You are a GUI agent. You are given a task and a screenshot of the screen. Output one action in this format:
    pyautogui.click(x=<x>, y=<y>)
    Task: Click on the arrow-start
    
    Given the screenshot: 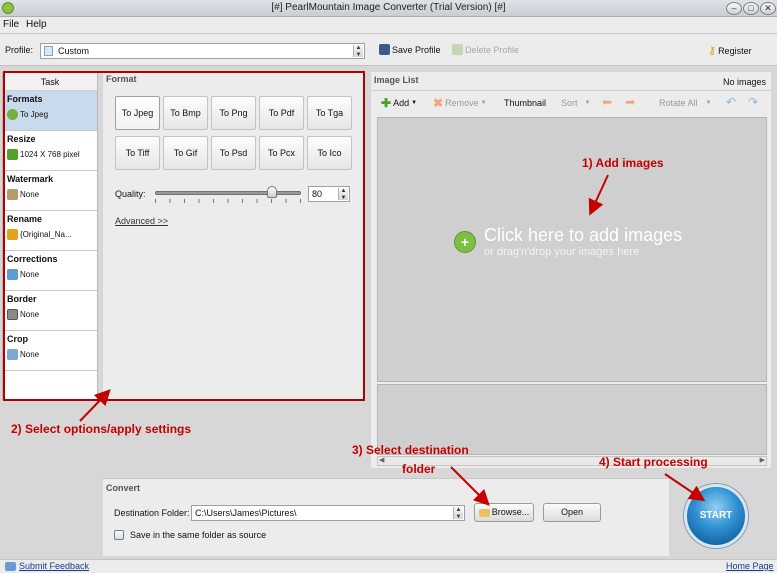 What is the action you would take?
    pyautogui.click(x=685, y=487)
    